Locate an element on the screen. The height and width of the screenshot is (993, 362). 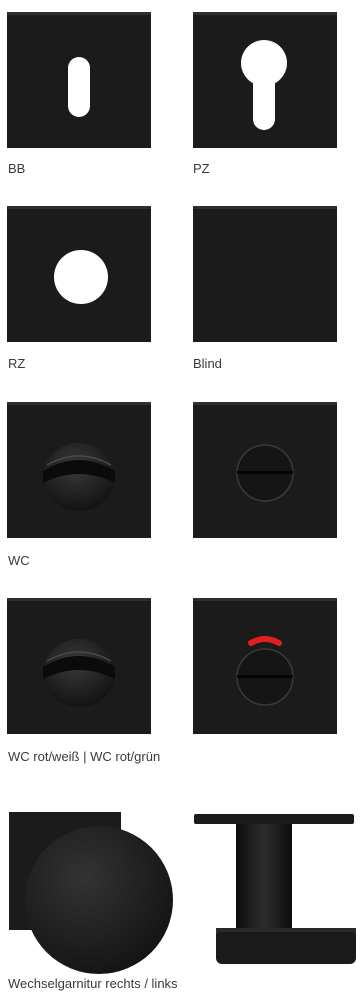
rosette-rz is located at coordinates (79, 274).